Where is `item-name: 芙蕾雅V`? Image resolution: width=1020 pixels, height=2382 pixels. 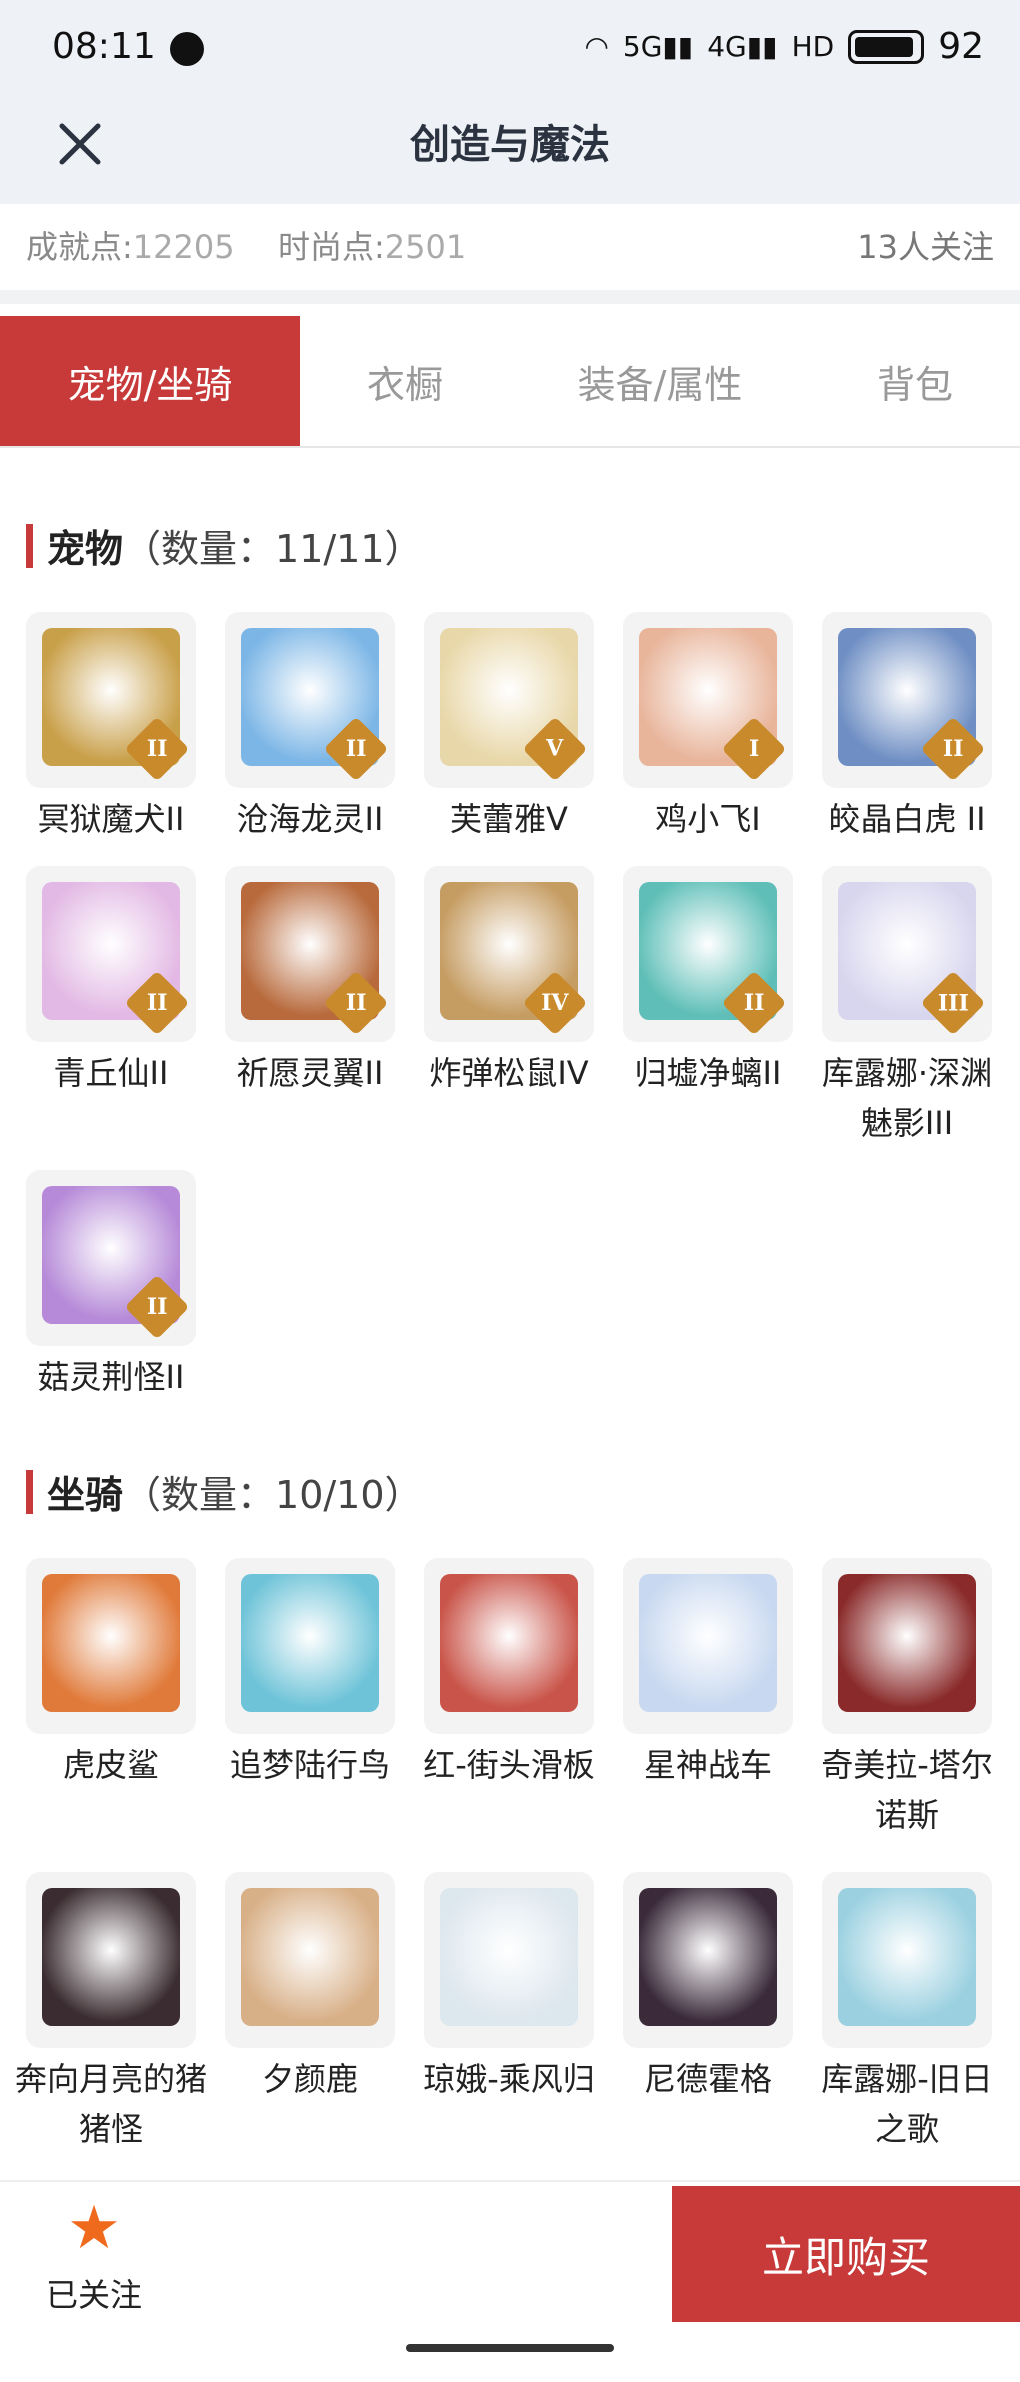
item-name: 芙蕾雅V is located at coordinates (509, 819).